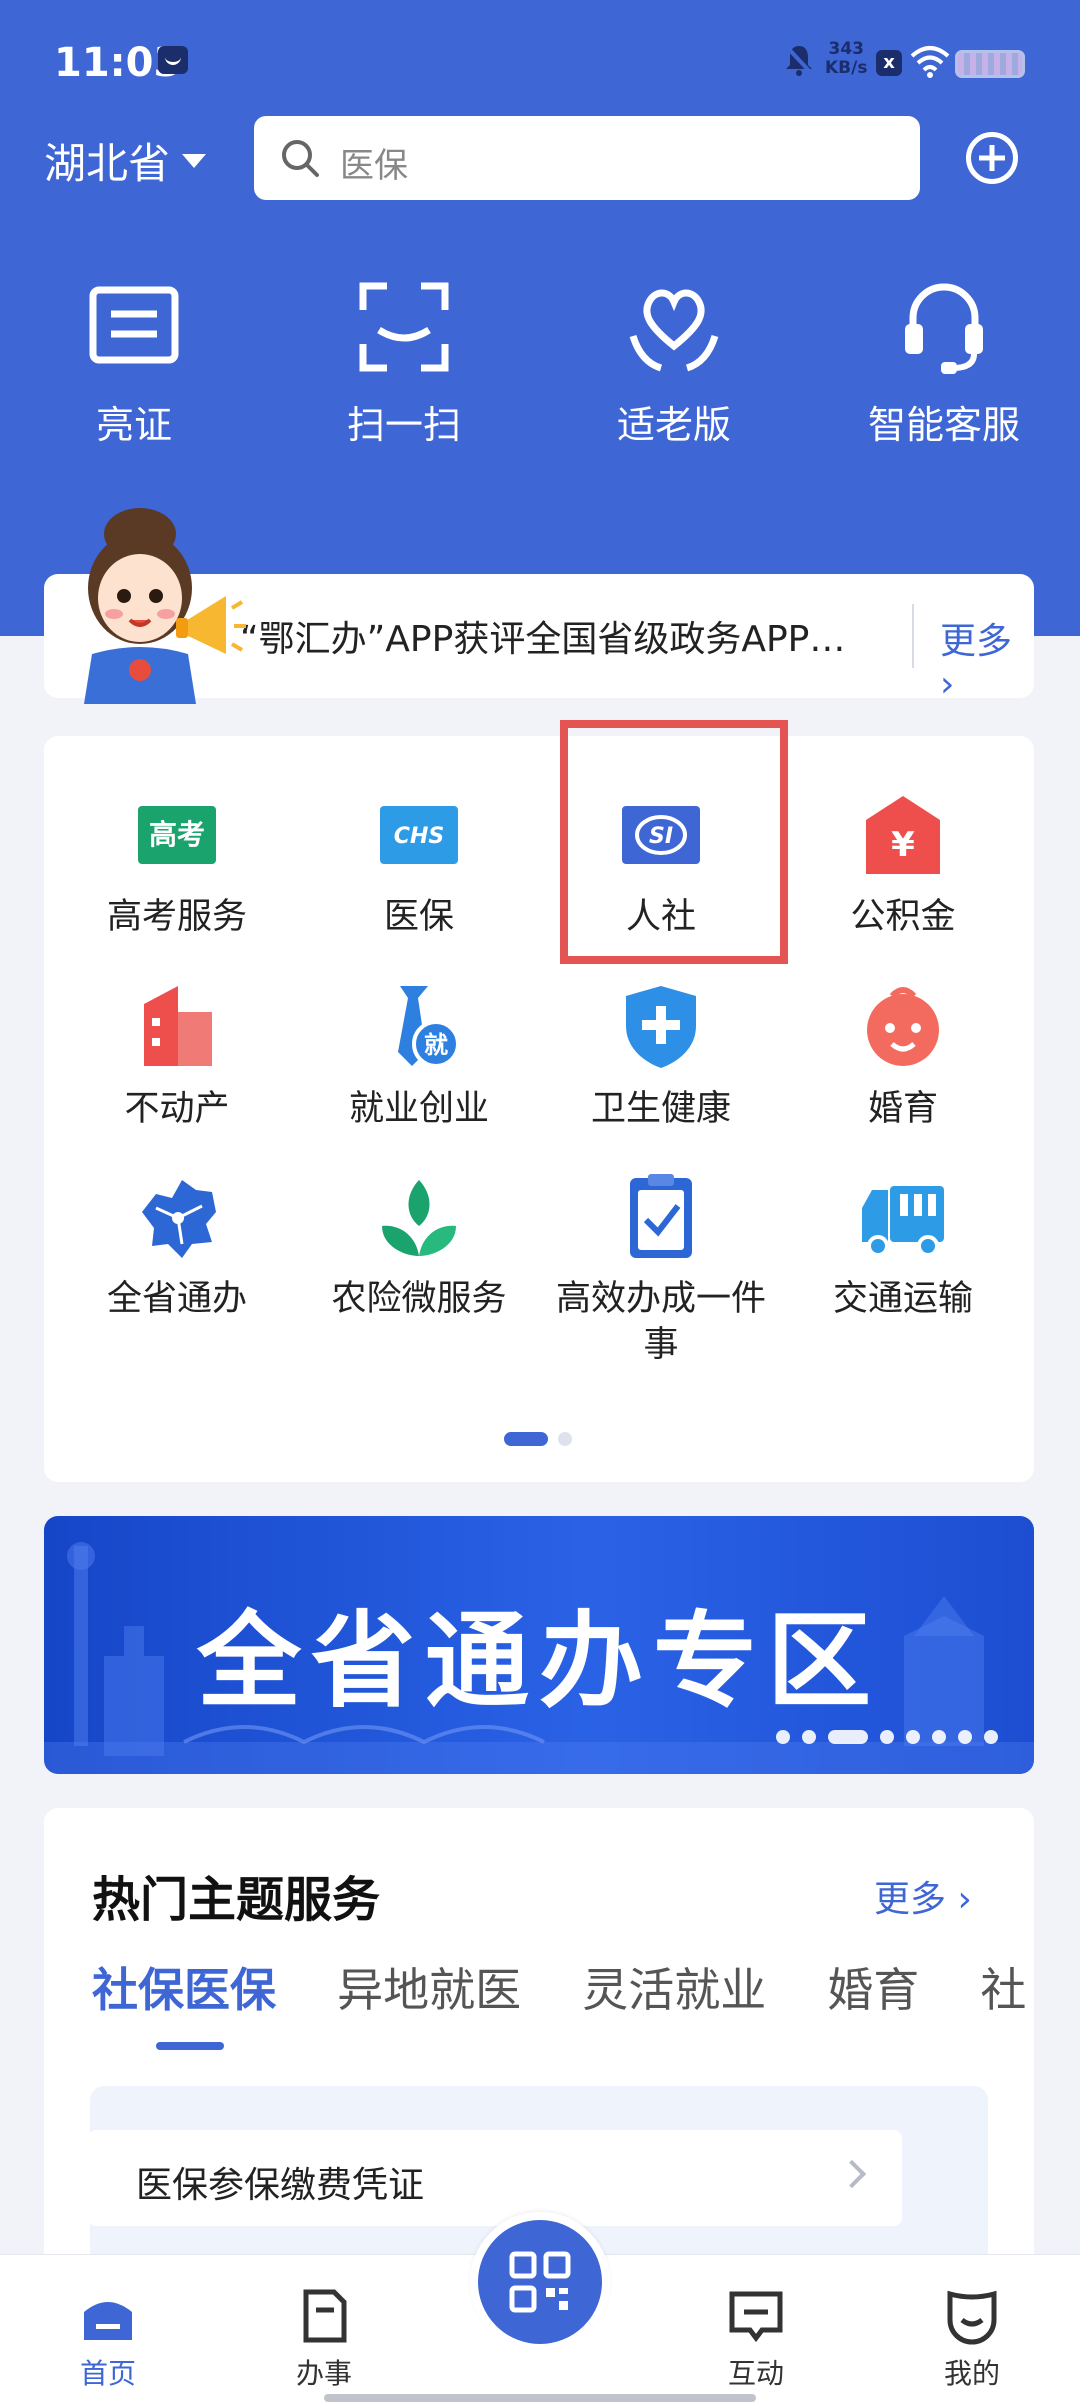 Image resolution: width=1080 pixels, height=2408 pixels. I want to click on service-province-wide: 全省通办, so click(177, 1247).